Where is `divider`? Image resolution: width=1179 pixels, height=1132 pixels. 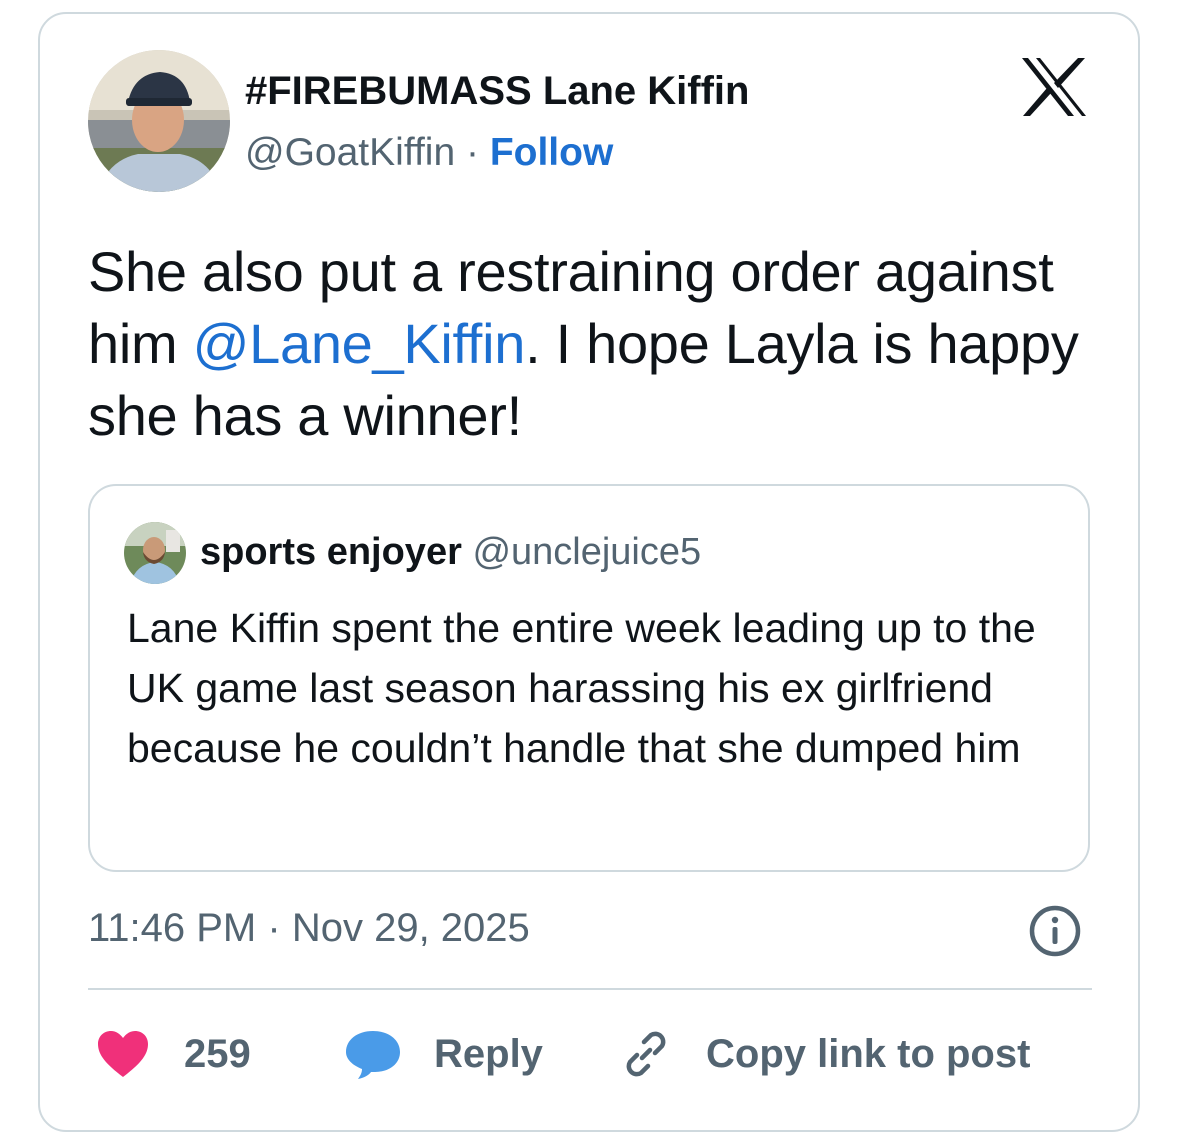
divider is located at coordinates (590, 989).